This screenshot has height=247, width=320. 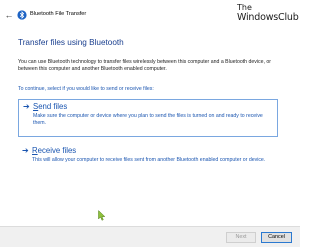 I want to click on back-arrow-icon: ←, so click(x=9, y=15).